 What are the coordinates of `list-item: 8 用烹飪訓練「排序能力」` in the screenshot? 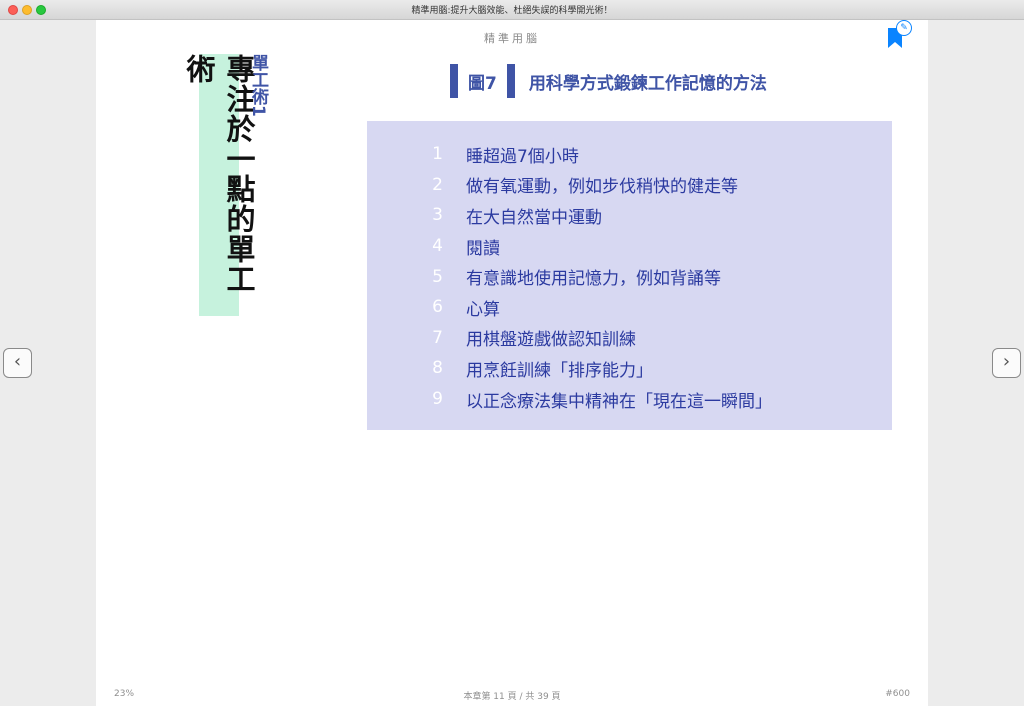 It's located at (569, 368).